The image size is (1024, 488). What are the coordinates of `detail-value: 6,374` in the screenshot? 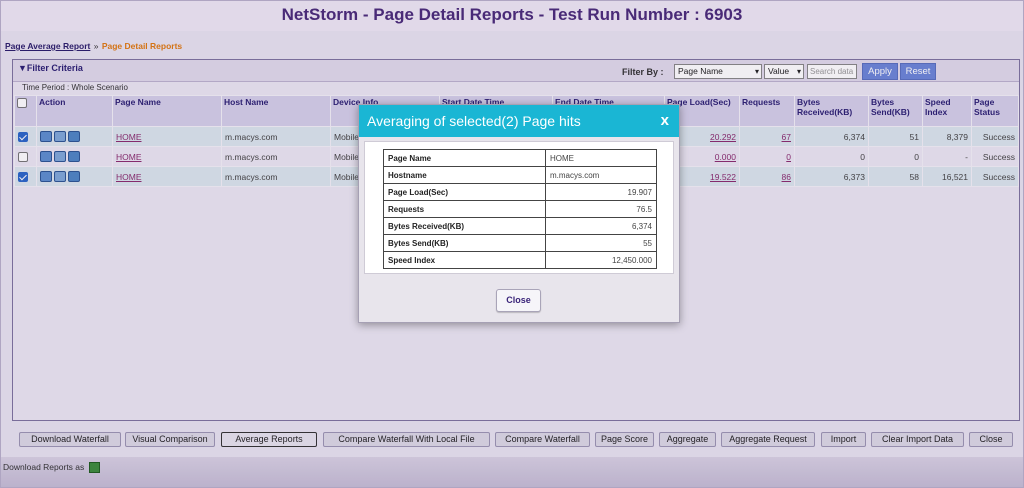 It's located at (601, 226).